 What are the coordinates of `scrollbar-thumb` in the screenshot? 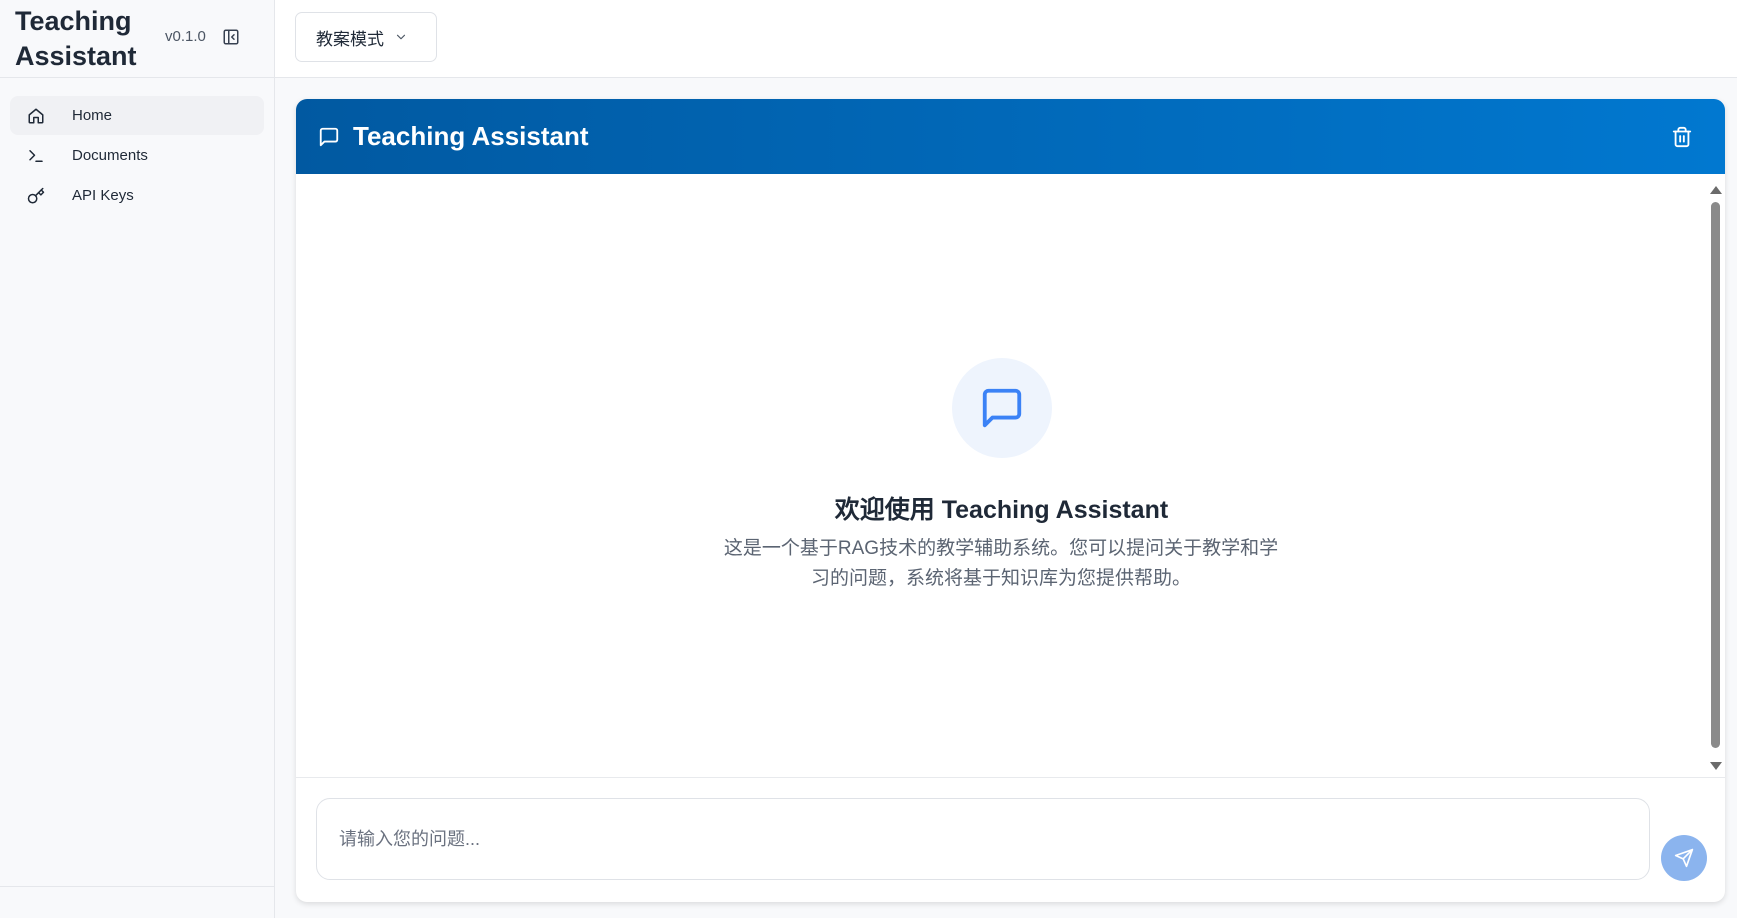 It's located at (1715, 475).